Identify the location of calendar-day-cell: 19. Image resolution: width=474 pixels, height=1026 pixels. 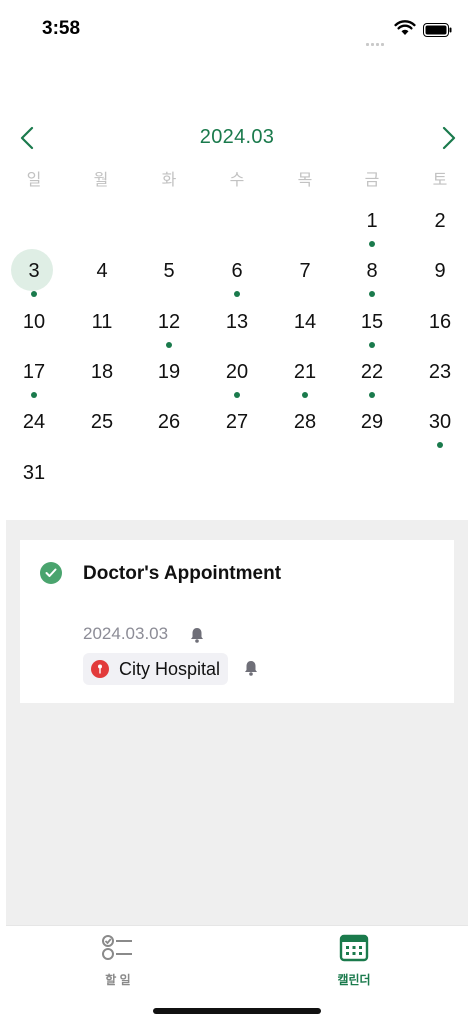
(169, 372).